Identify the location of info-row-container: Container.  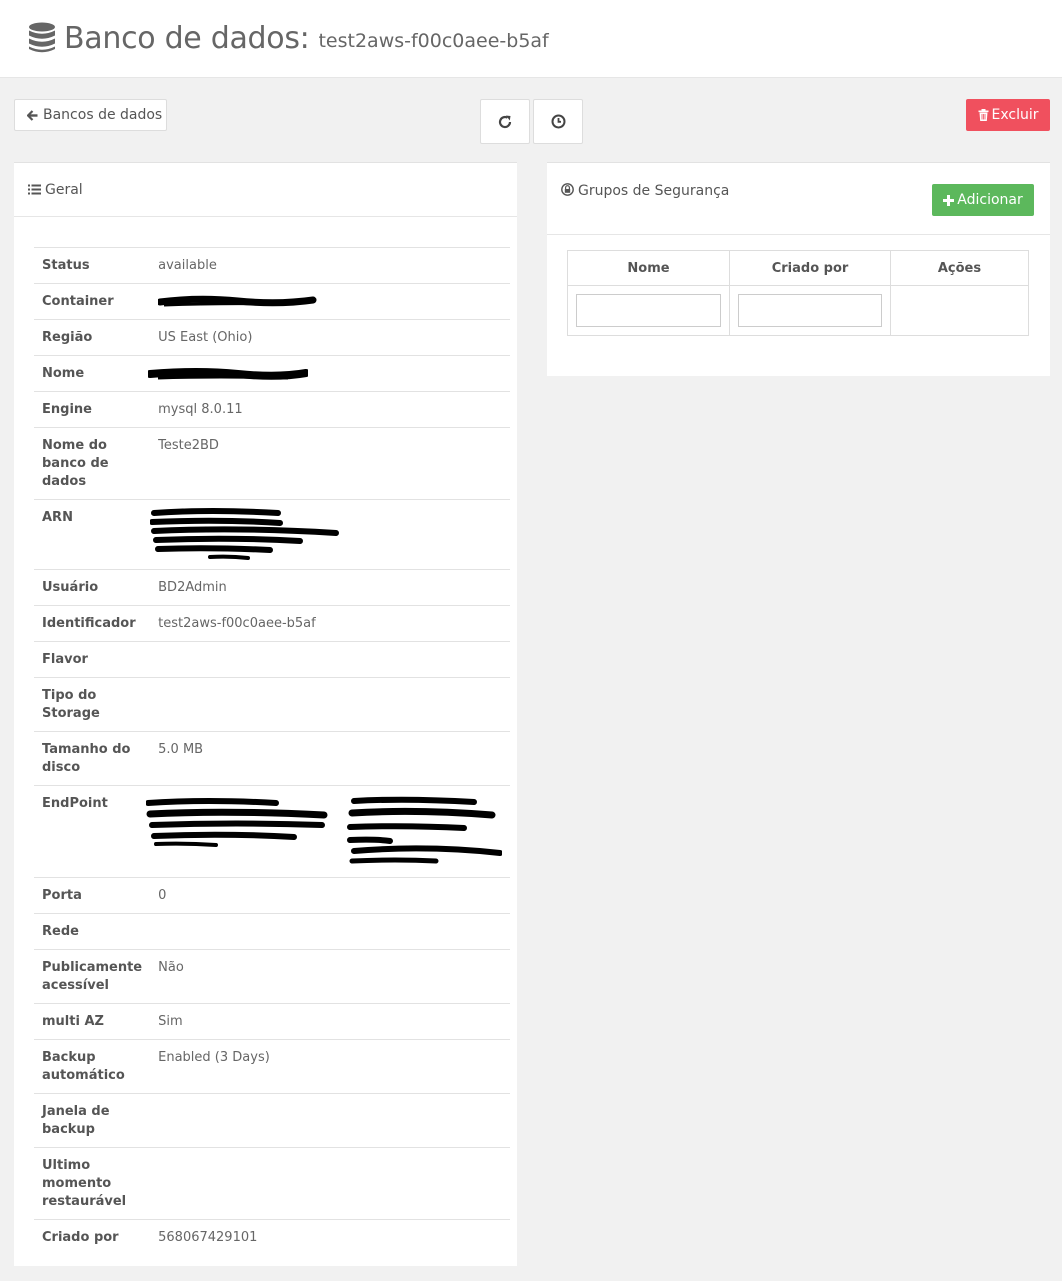
(272, 301).